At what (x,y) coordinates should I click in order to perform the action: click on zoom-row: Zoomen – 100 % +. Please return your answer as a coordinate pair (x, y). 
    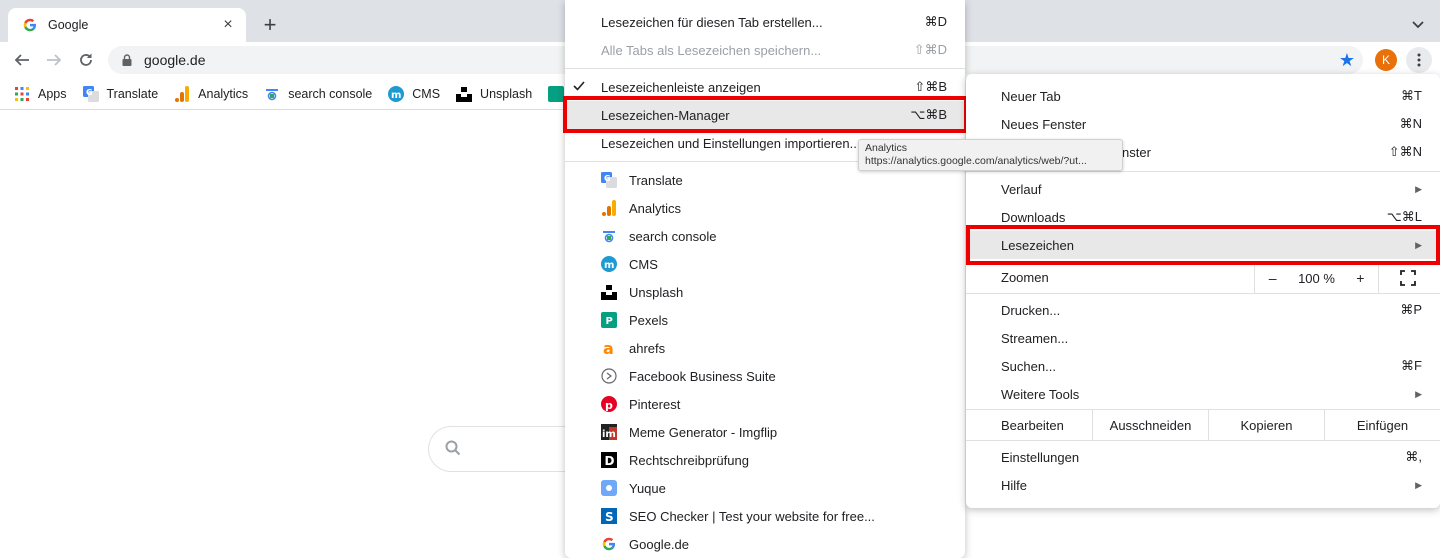
    Looking at the image, I should click on (1203, 278).